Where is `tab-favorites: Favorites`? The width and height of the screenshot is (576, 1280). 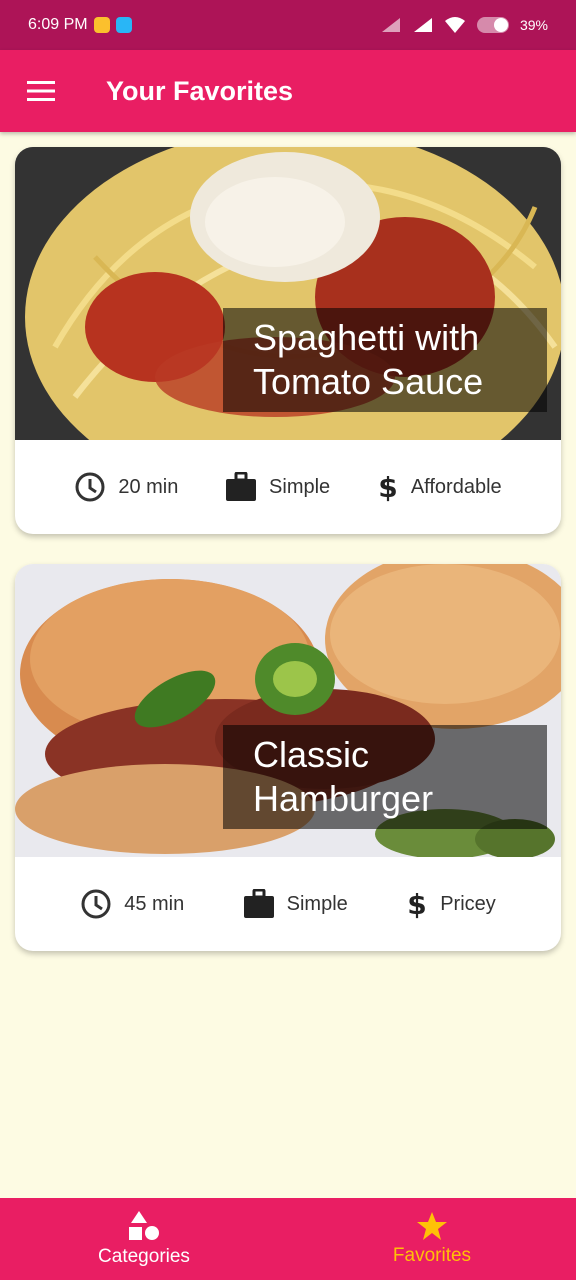 tab-favorites: Favorites is located at coordinates (432, 1239).